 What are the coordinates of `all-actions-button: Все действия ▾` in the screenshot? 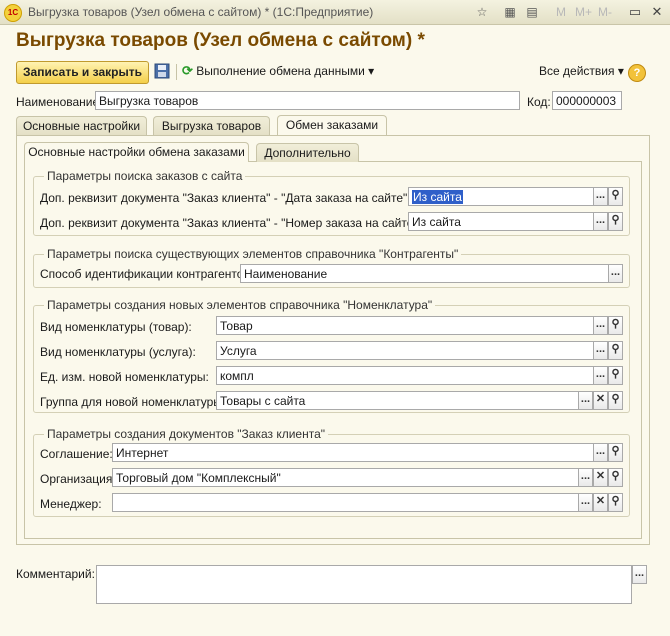 It's located at (581, 71).